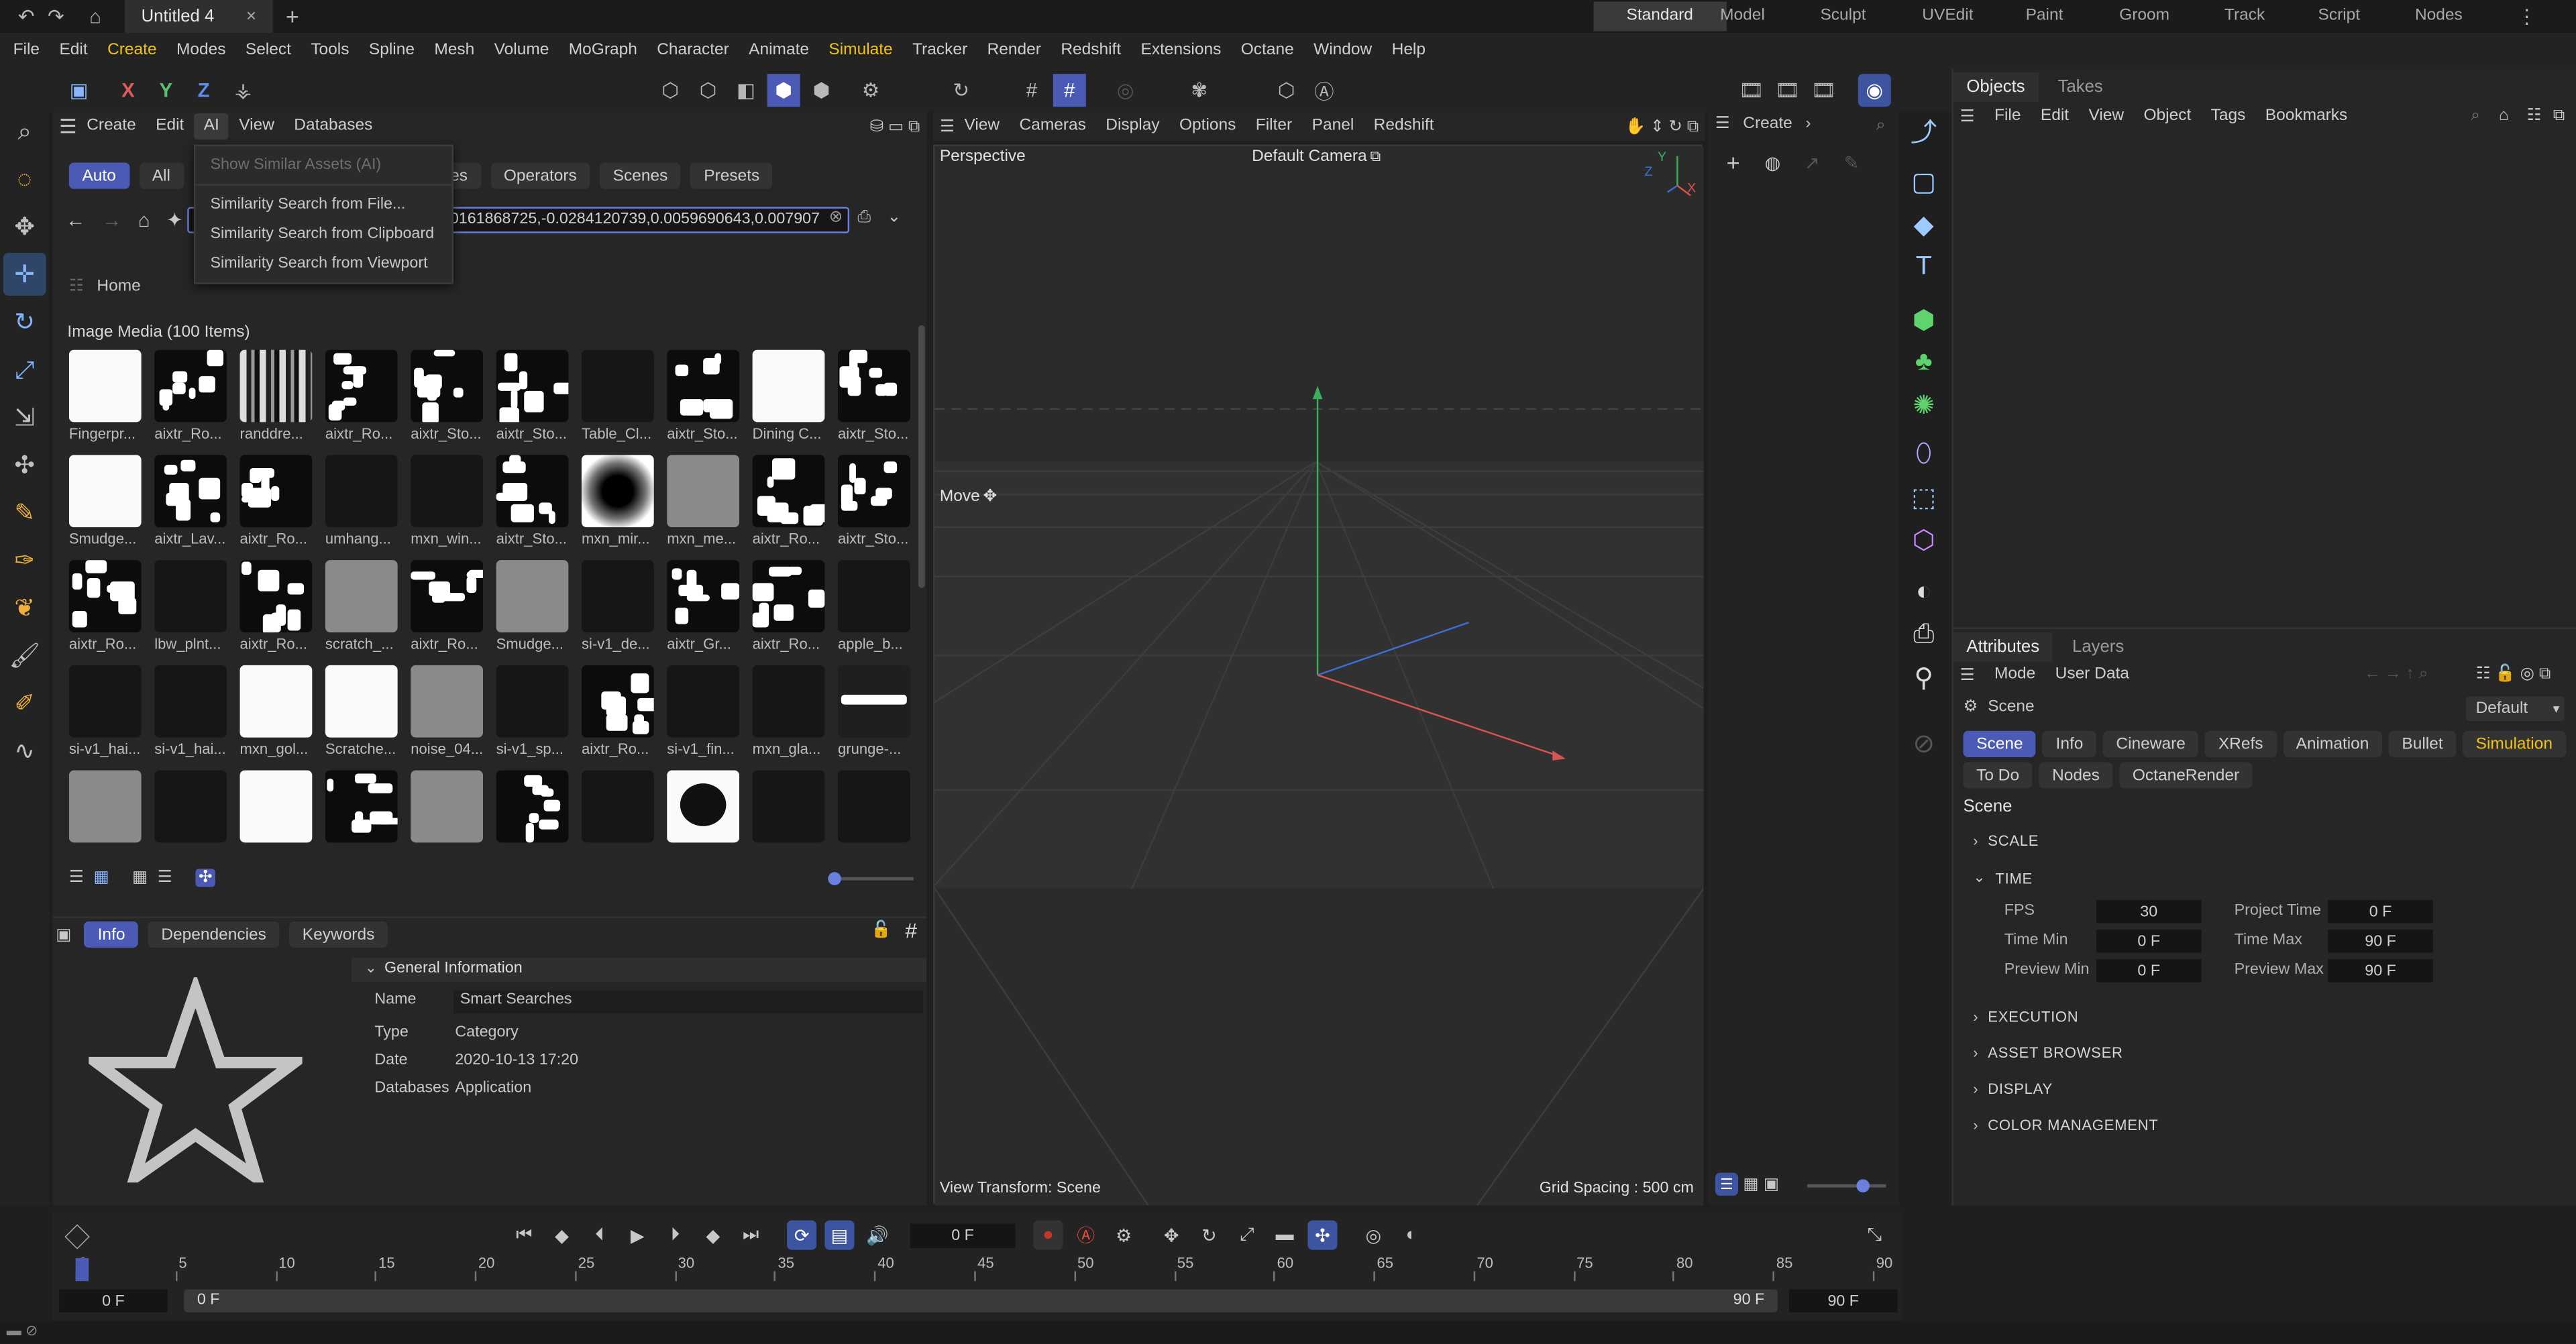  Describe the element at coordinates (870, 90) in the screenshot. I see `snap-icon: ⚙` at that location.